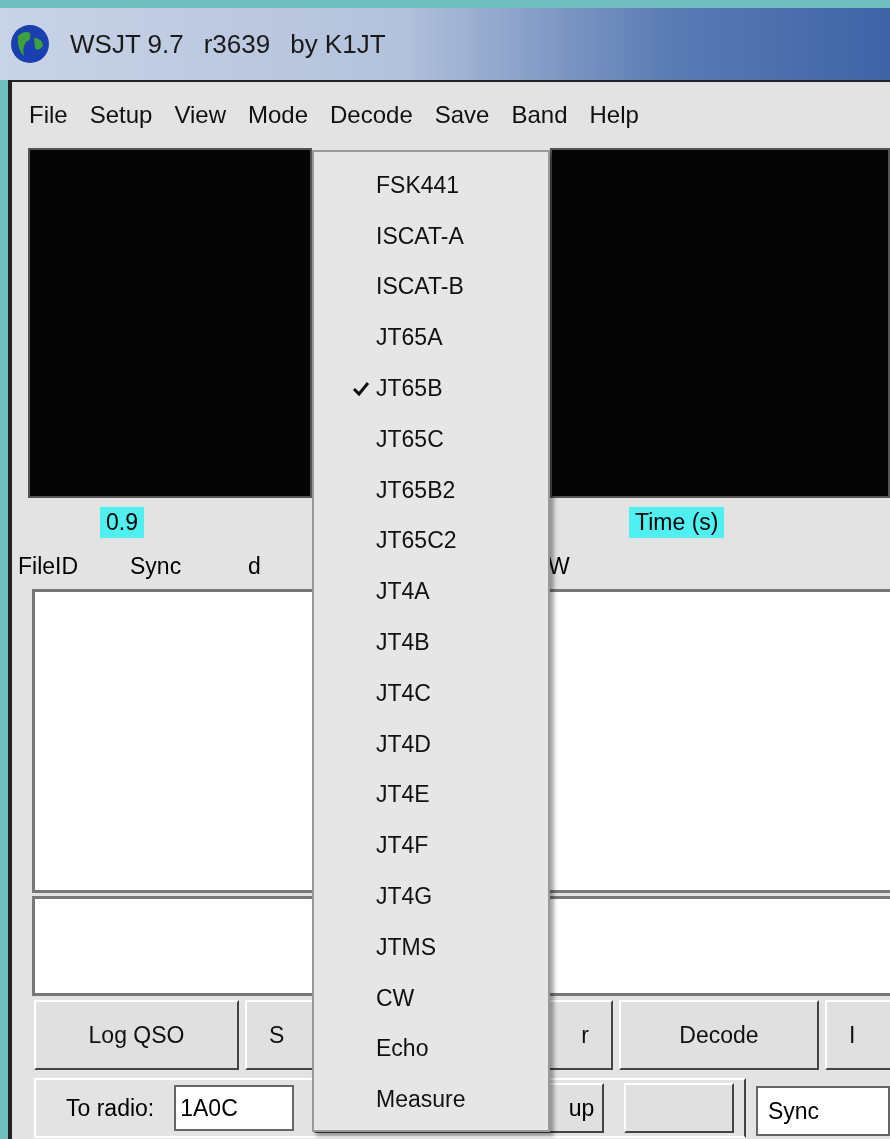 This screenshot has height=1139, width=890. I want to click on to-radio-label: To radio:, so click(110, 1108).